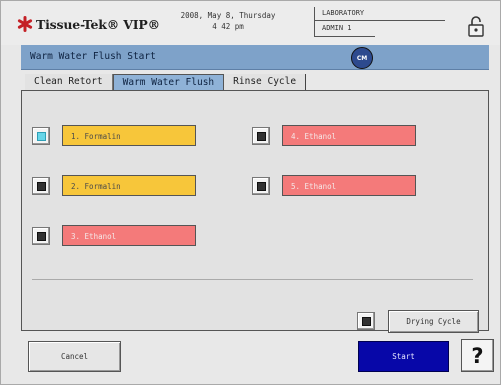 The image size is (501, 385). Describe the element at coordinates (337, 28) in the screenshot. I see `user-label: ADMIN 1` at that location.